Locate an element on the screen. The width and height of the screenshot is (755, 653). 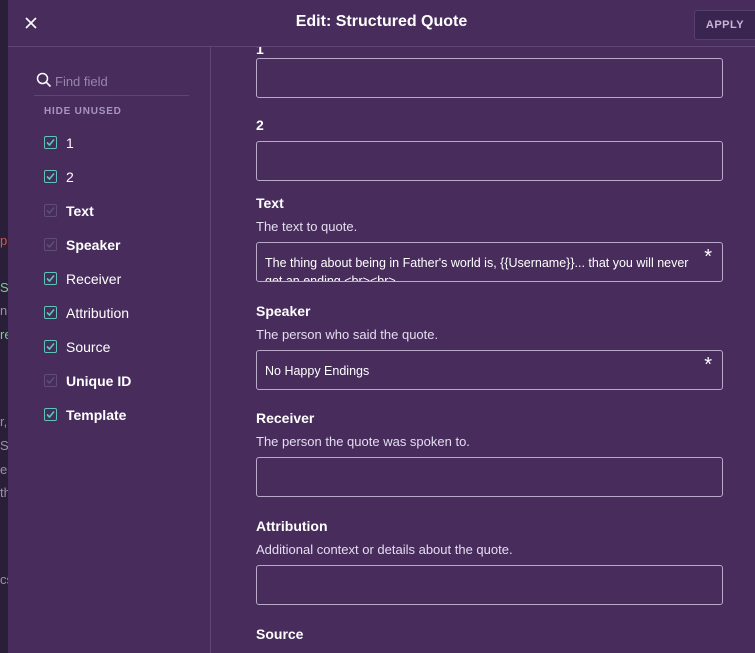
attribution-input is located at coordinates (489, 585).